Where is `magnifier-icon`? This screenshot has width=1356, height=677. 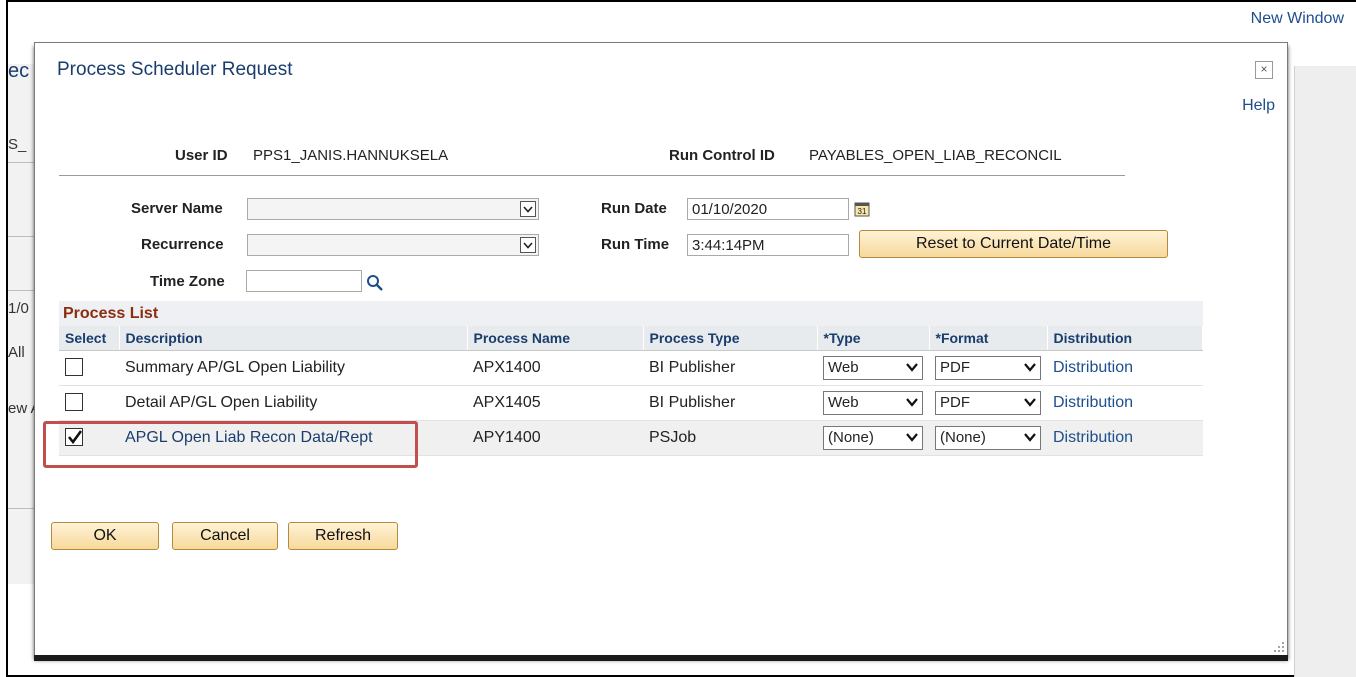 magnifier-icon is located at coordinates (375, 285).